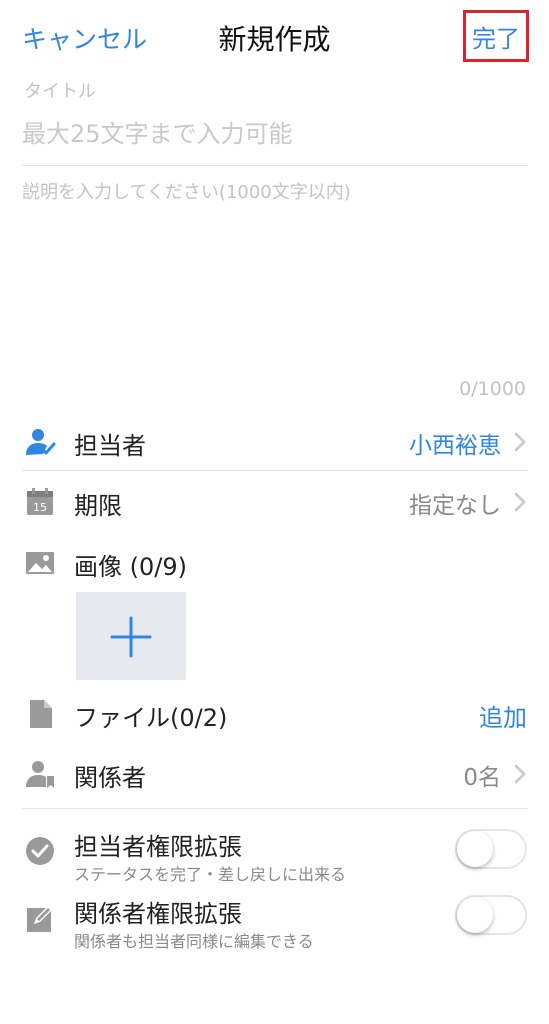  I want to click on assignee-value: 小西裕恵, so click(455, 446).